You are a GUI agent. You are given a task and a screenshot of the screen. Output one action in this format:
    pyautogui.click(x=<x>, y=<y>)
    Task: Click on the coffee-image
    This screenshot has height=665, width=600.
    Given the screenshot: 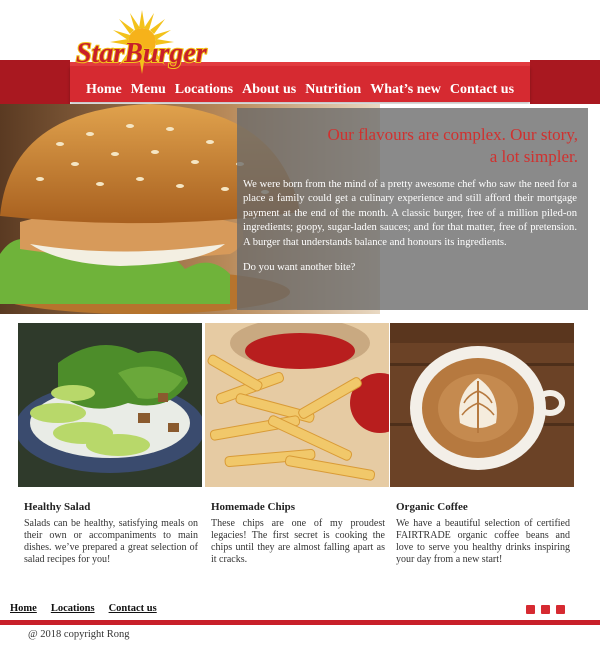 What is the action you would take?
    pyautogui.click(x=482, y=405)
    